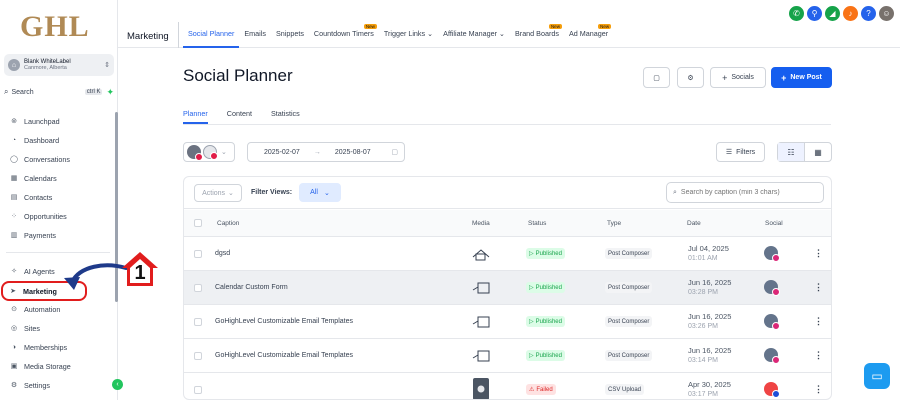 Image resolution: width=900 pixels, height=400 pixels. I want to click on tab-snippets: Snippets, so click(290, 38).